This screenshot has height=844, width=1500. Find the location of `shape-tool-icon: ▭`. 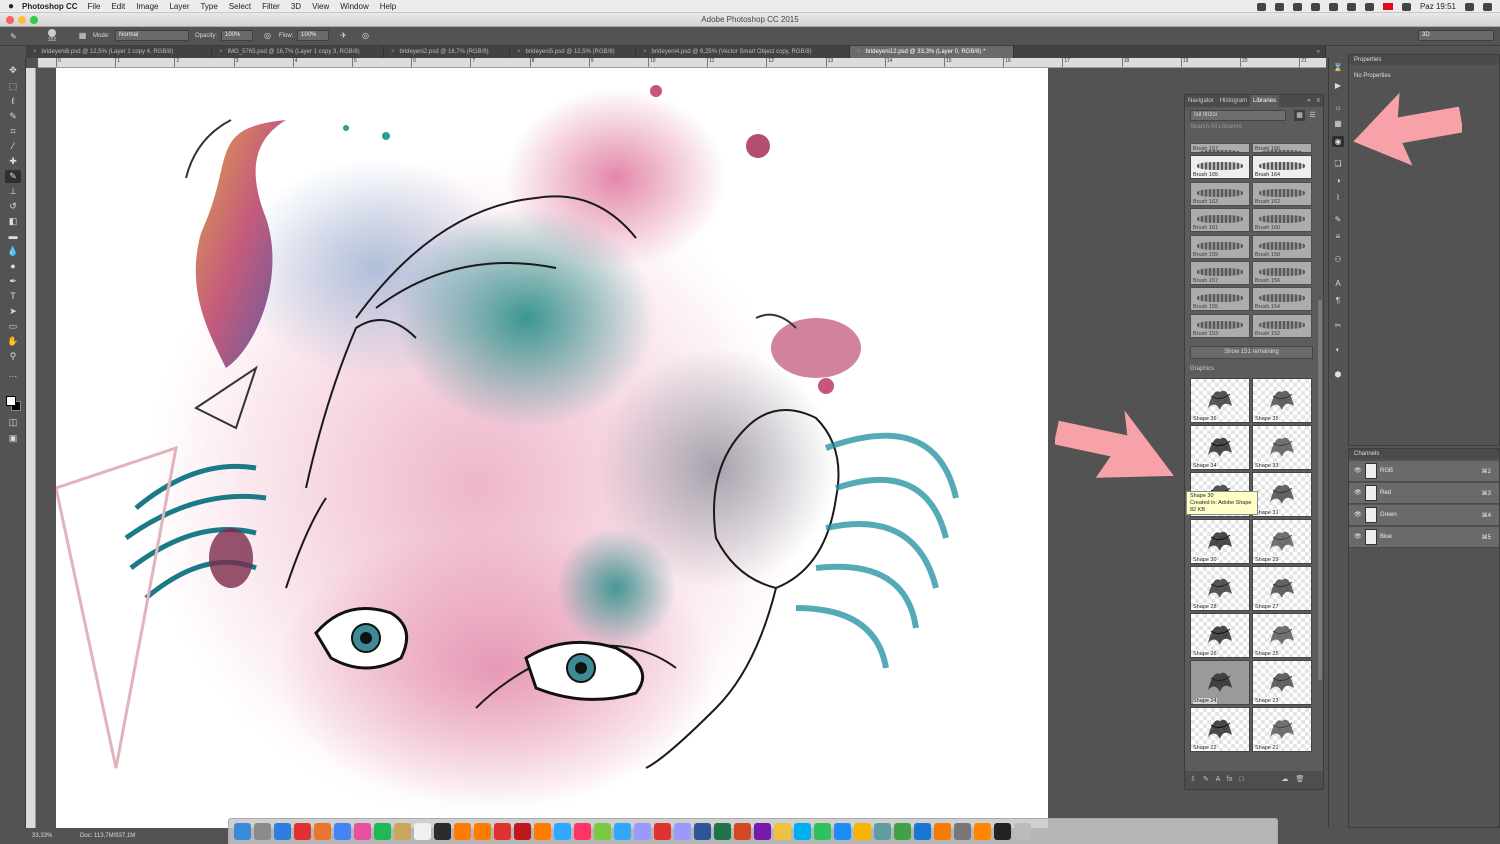

shape-tool-icon: ▭ is located at coordinates (13, 326).